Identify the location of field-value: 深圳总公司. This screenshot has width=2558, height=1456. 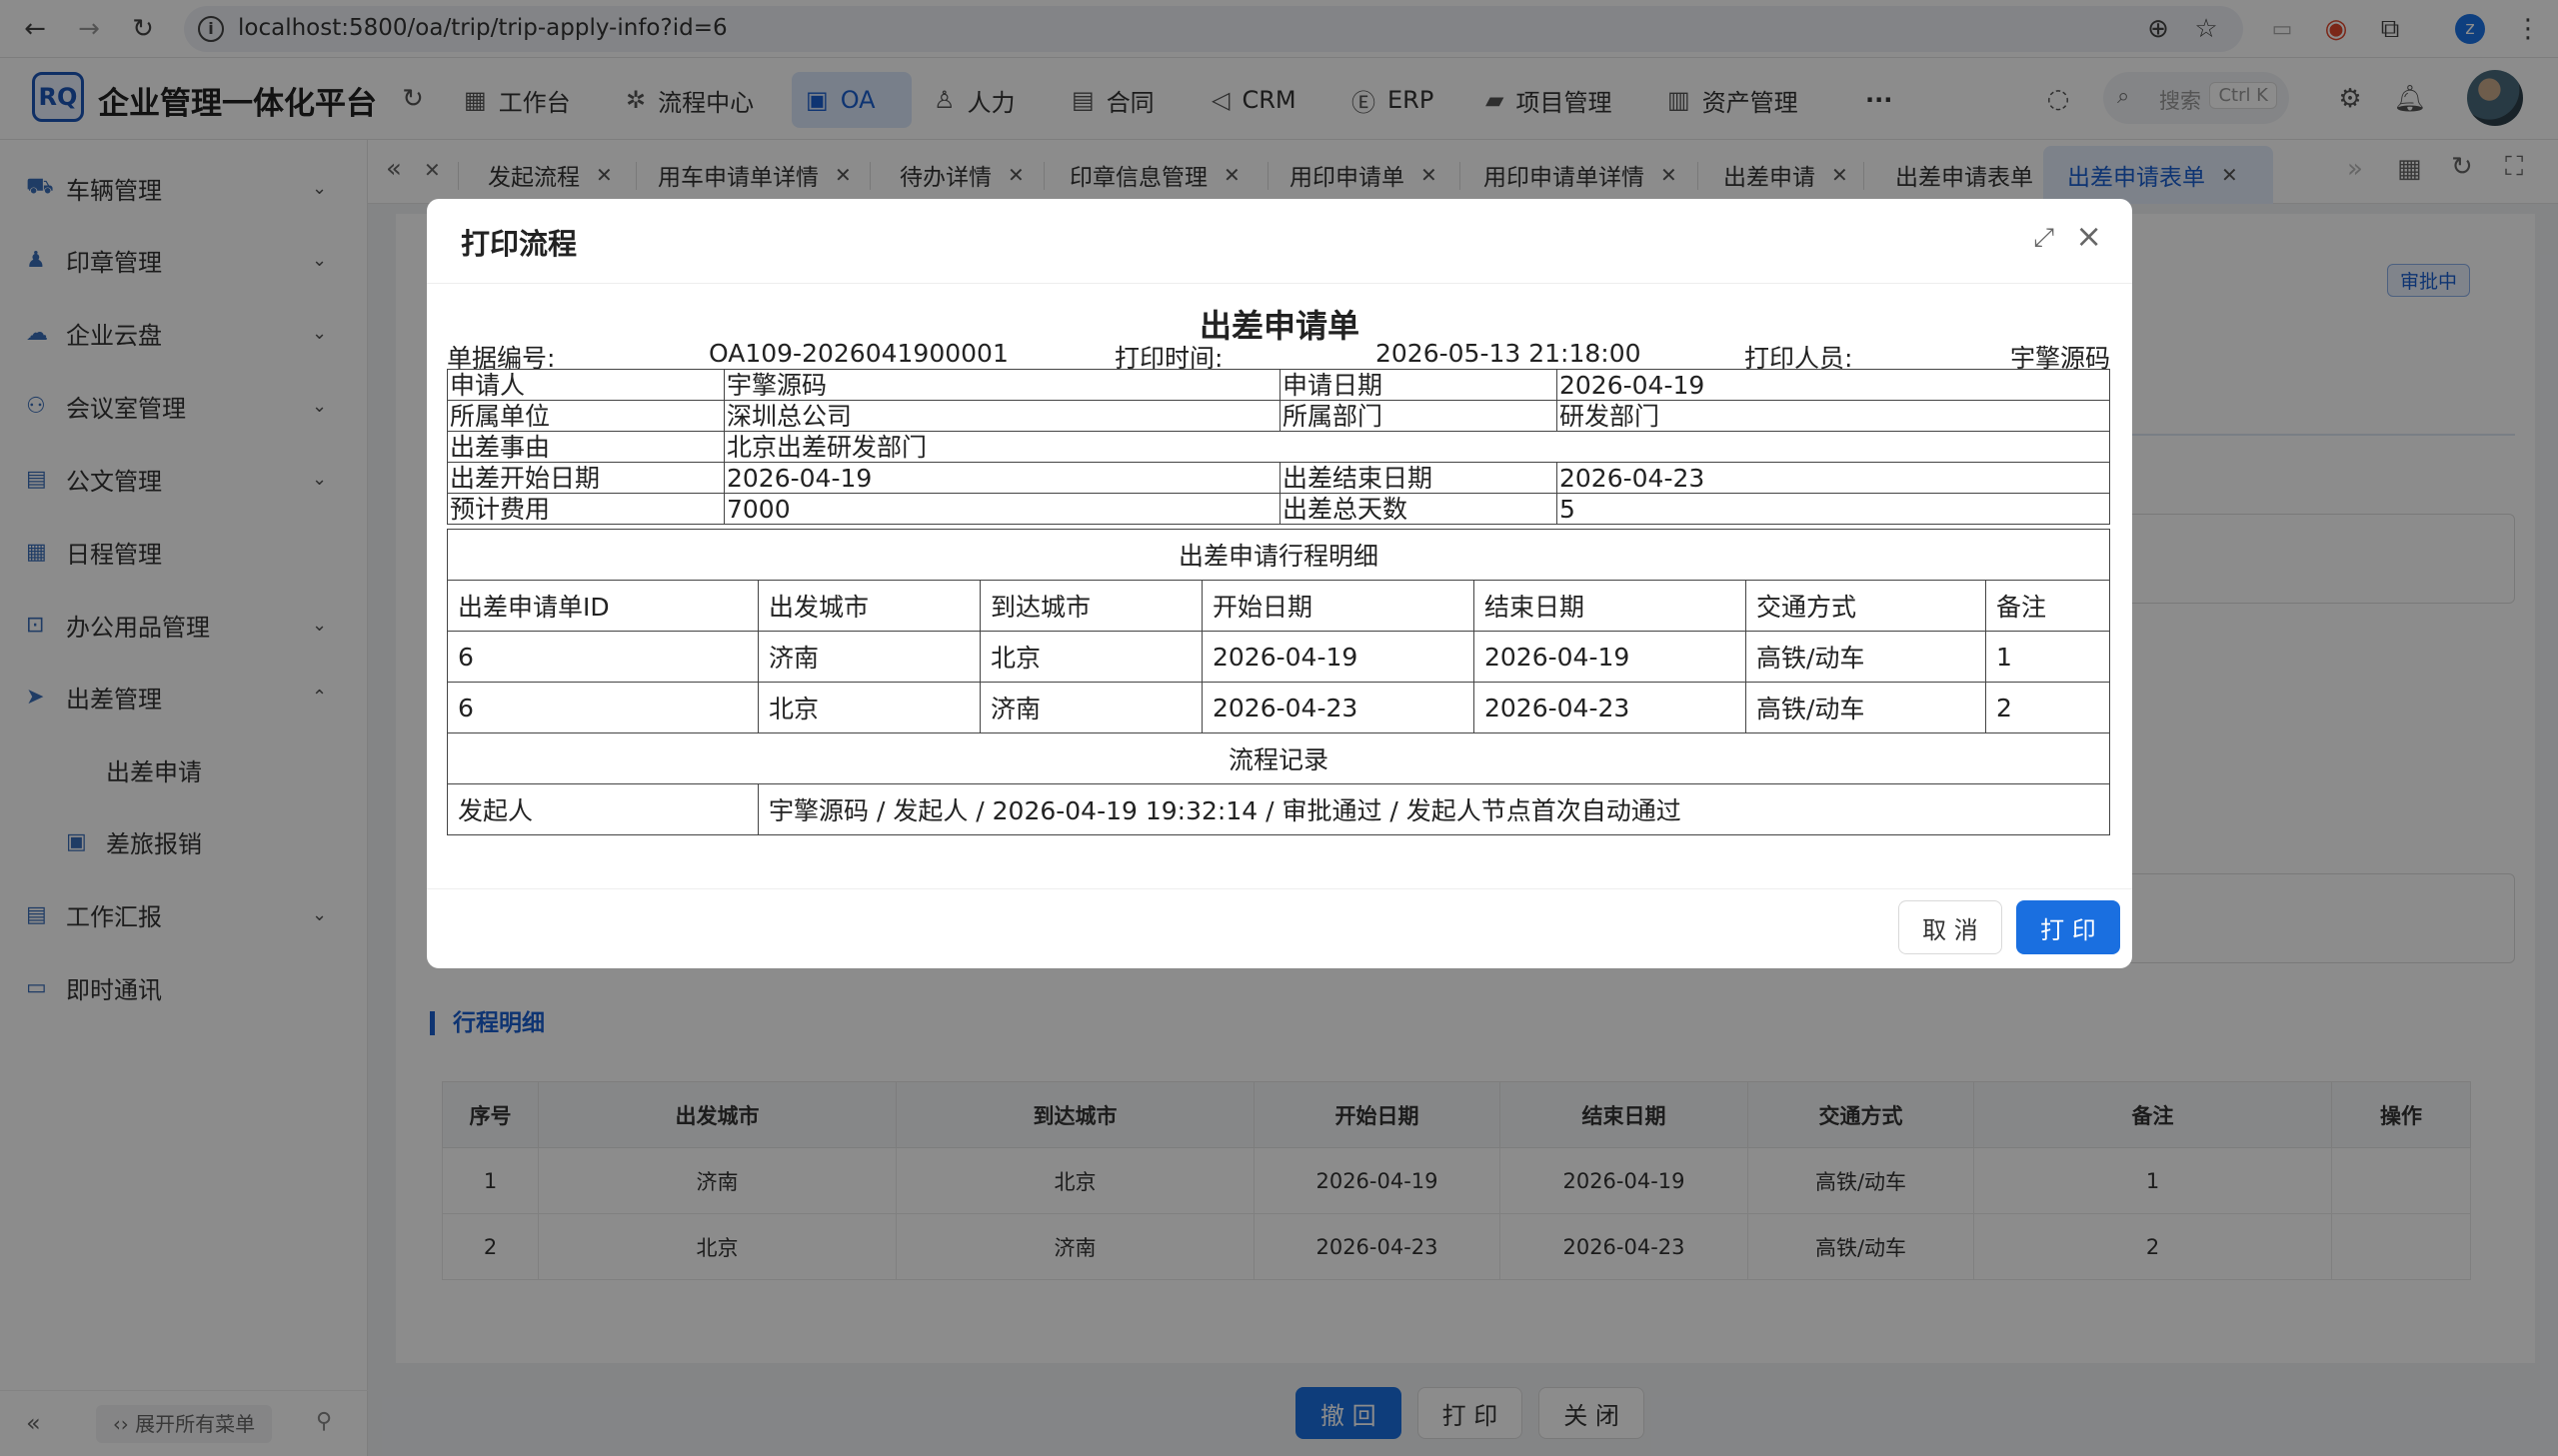
(1002, 416).